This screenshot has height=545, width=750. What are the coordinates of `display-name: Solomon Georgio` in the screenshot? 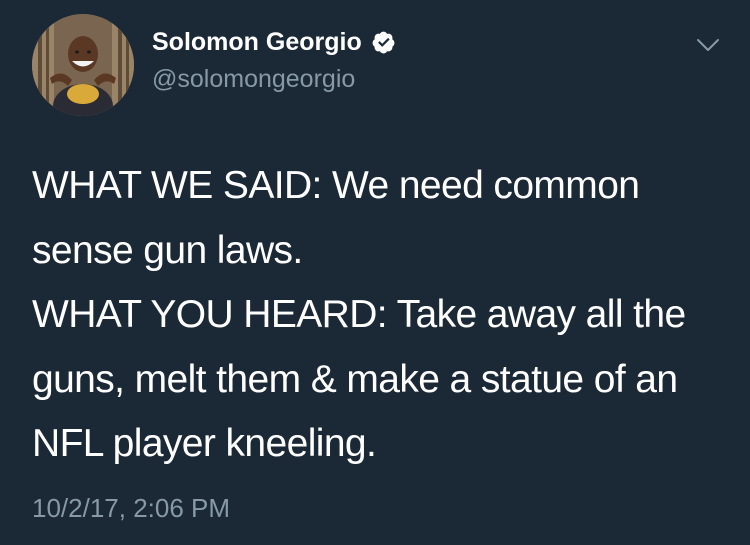 It's located at (257, 42).